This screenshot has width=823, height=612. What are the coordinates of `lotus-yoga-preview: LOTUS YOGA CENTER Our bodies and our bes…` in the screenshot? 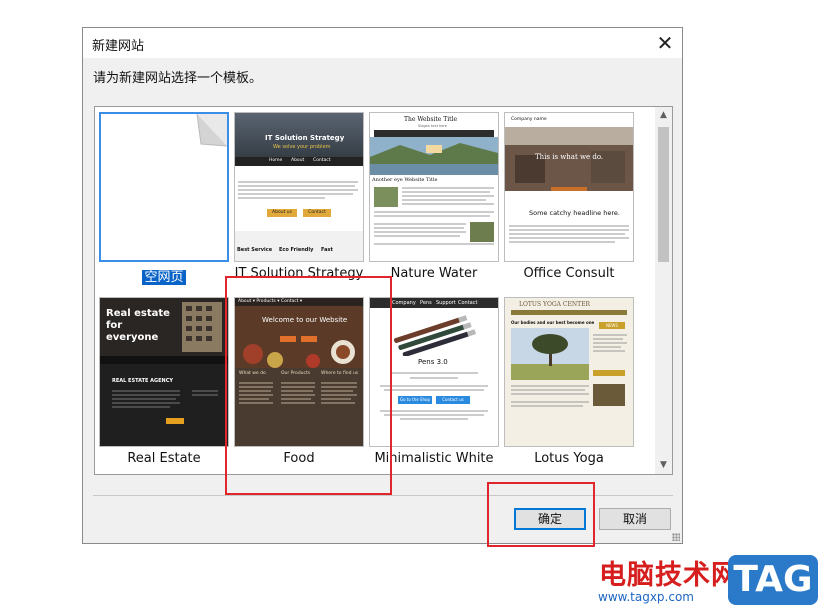 It's located at (569, 372).